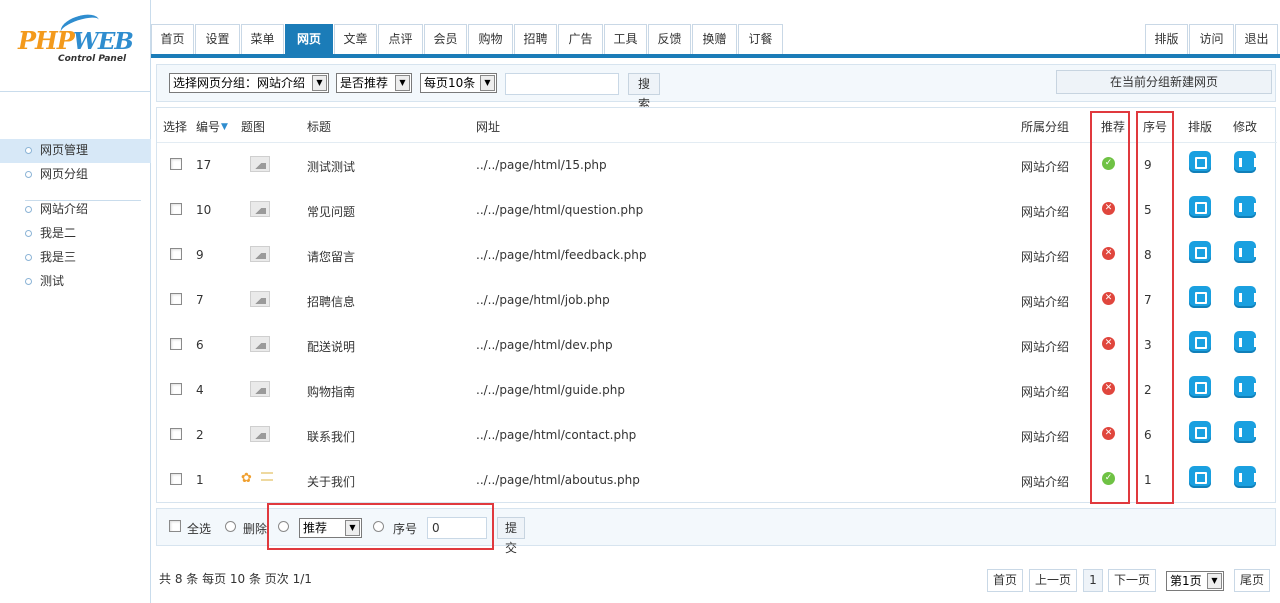  What do you see at coordinates (355, 39) in the screenshot?
I see `tab-articles: 文章` at bounding box center [355, 39].